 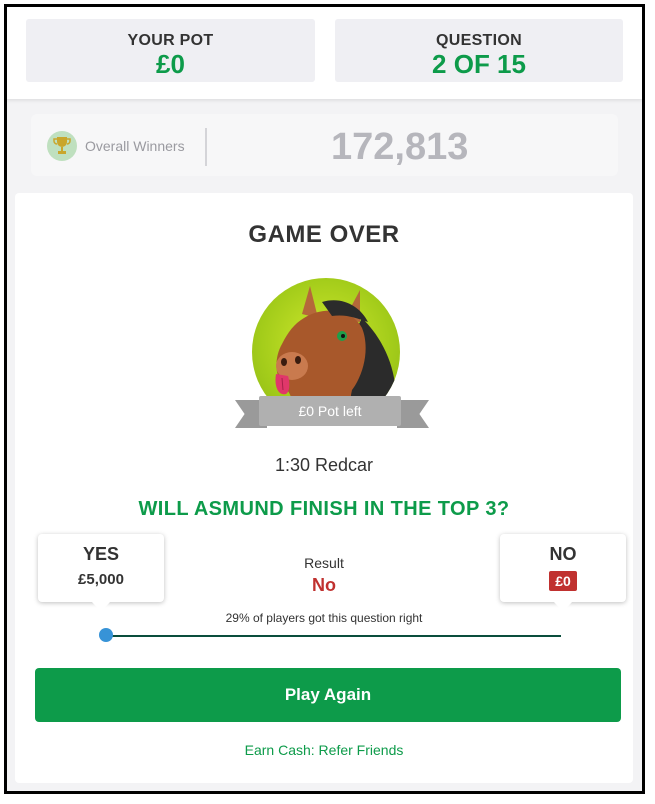 I want to click on result-track, so click(x=332, y=636).